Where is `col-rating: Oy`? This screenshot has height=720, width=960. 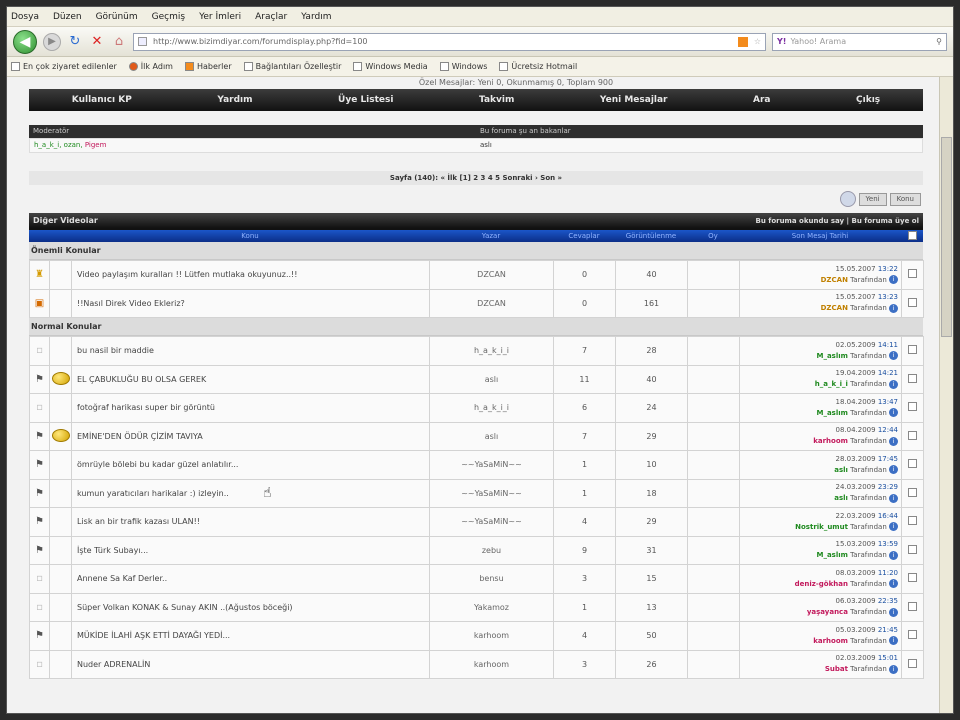
col-rating: Oy is located at coordinates (713, 236).